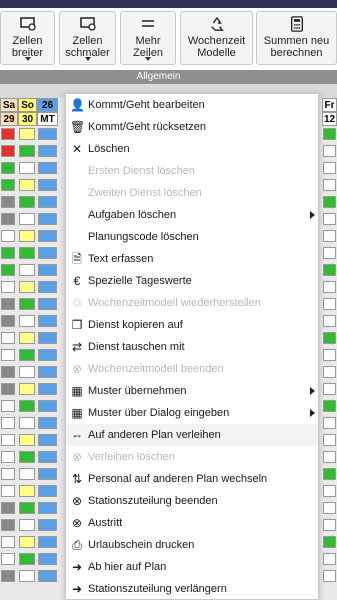  What do you see at coordinates (156, 369) in the screenshot?
I see `menu-item-label: Wochenzeitmodell beenden` at bounding box center [156, 369].